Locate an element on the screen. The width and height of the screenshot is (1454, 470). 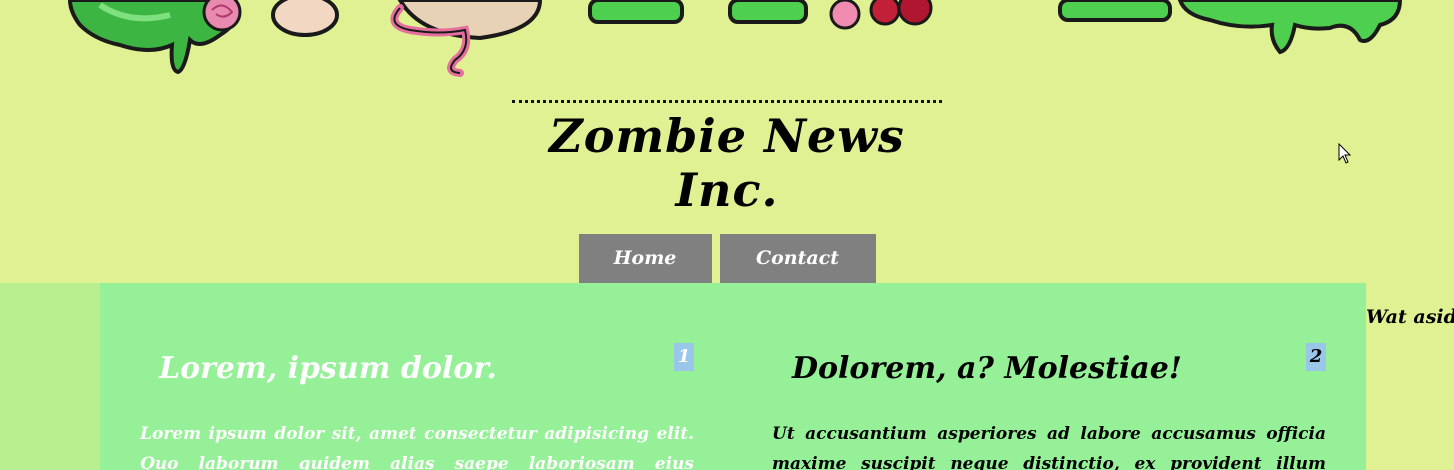
nav-home-button: Home is located at coordinates (645, 258).